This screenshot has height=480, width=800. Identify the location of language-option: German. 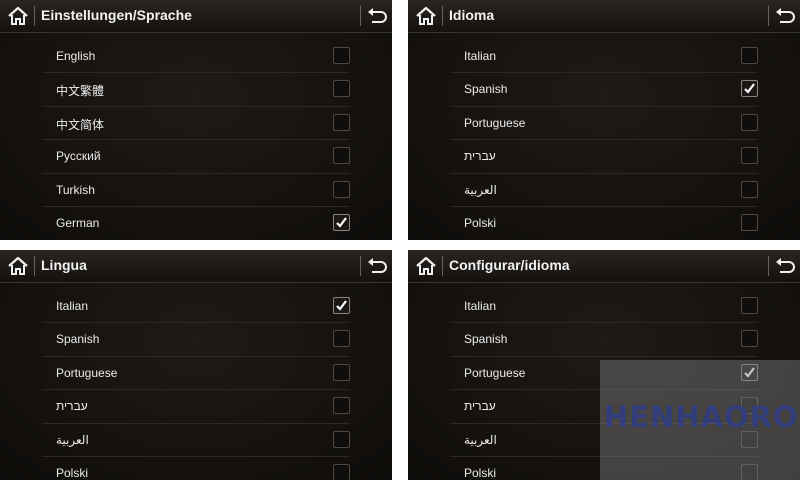
(196, 223).